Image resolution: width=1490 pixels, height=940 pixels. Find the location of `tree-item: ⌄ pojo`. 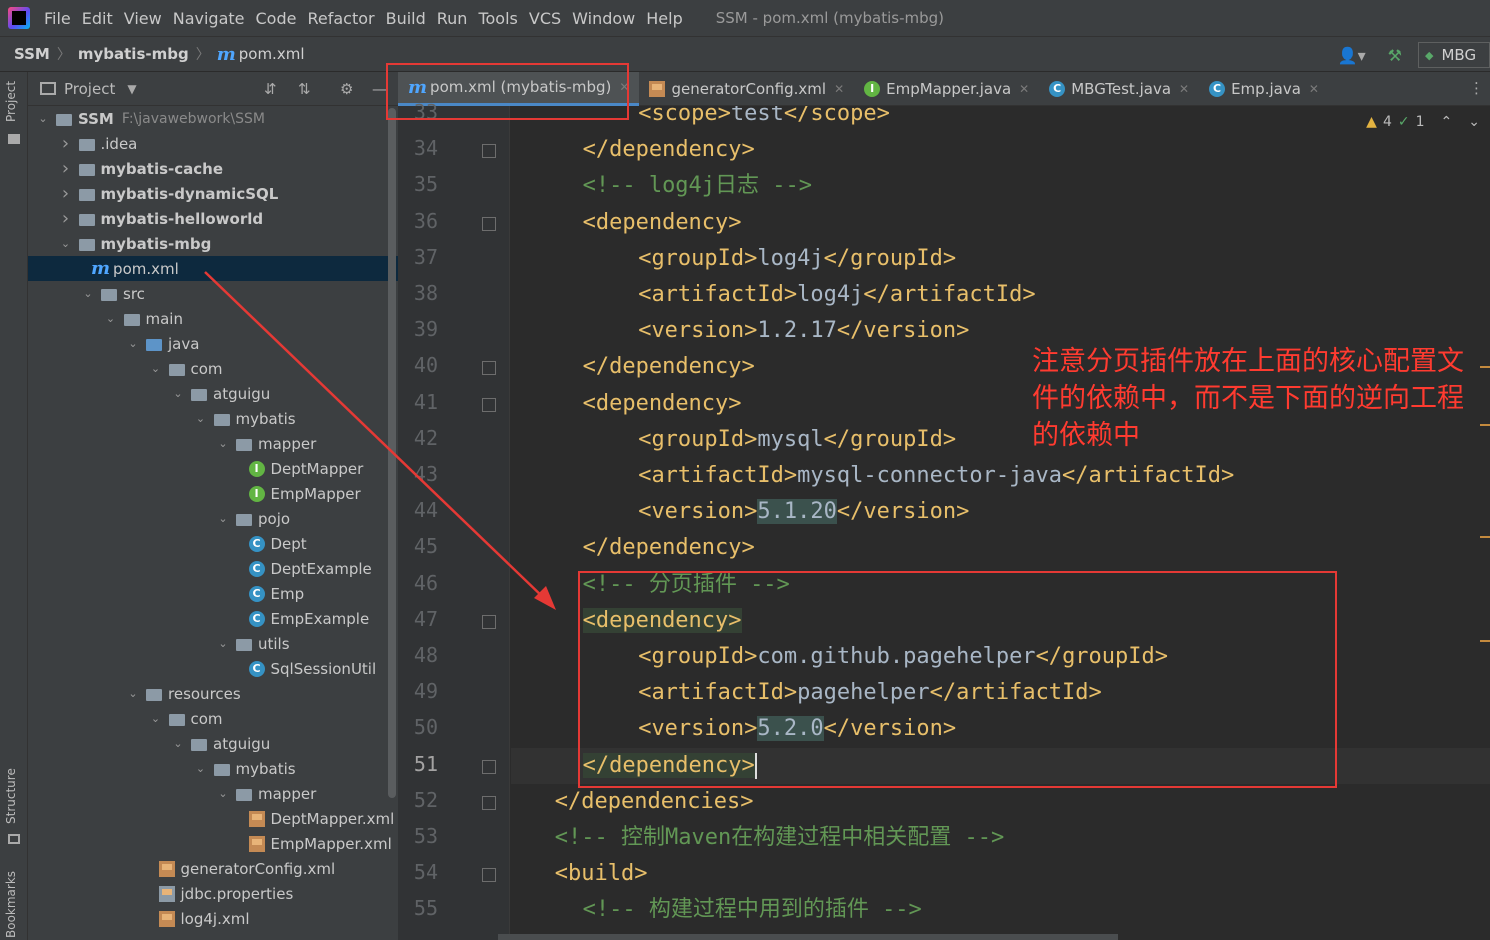

tree-item: ⌄ pojo is located at coordinates (213, 518).